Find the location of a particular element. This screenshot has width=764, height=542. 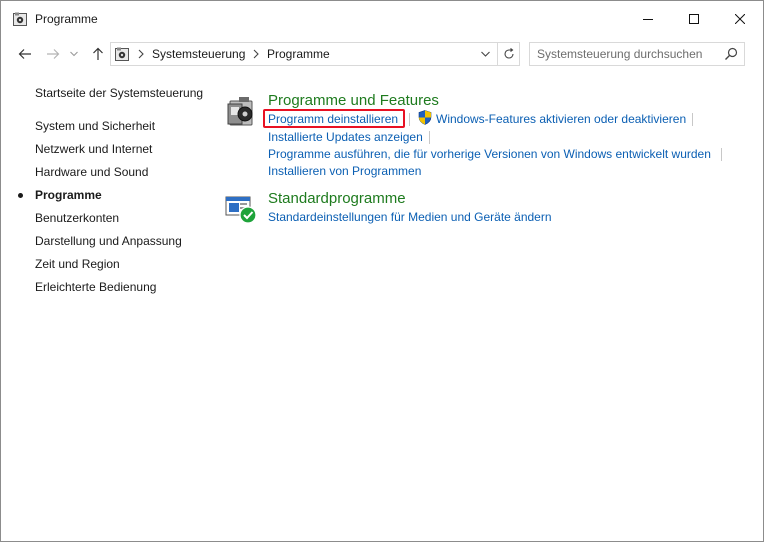

maximize-button is located at coordinates (694, 19).